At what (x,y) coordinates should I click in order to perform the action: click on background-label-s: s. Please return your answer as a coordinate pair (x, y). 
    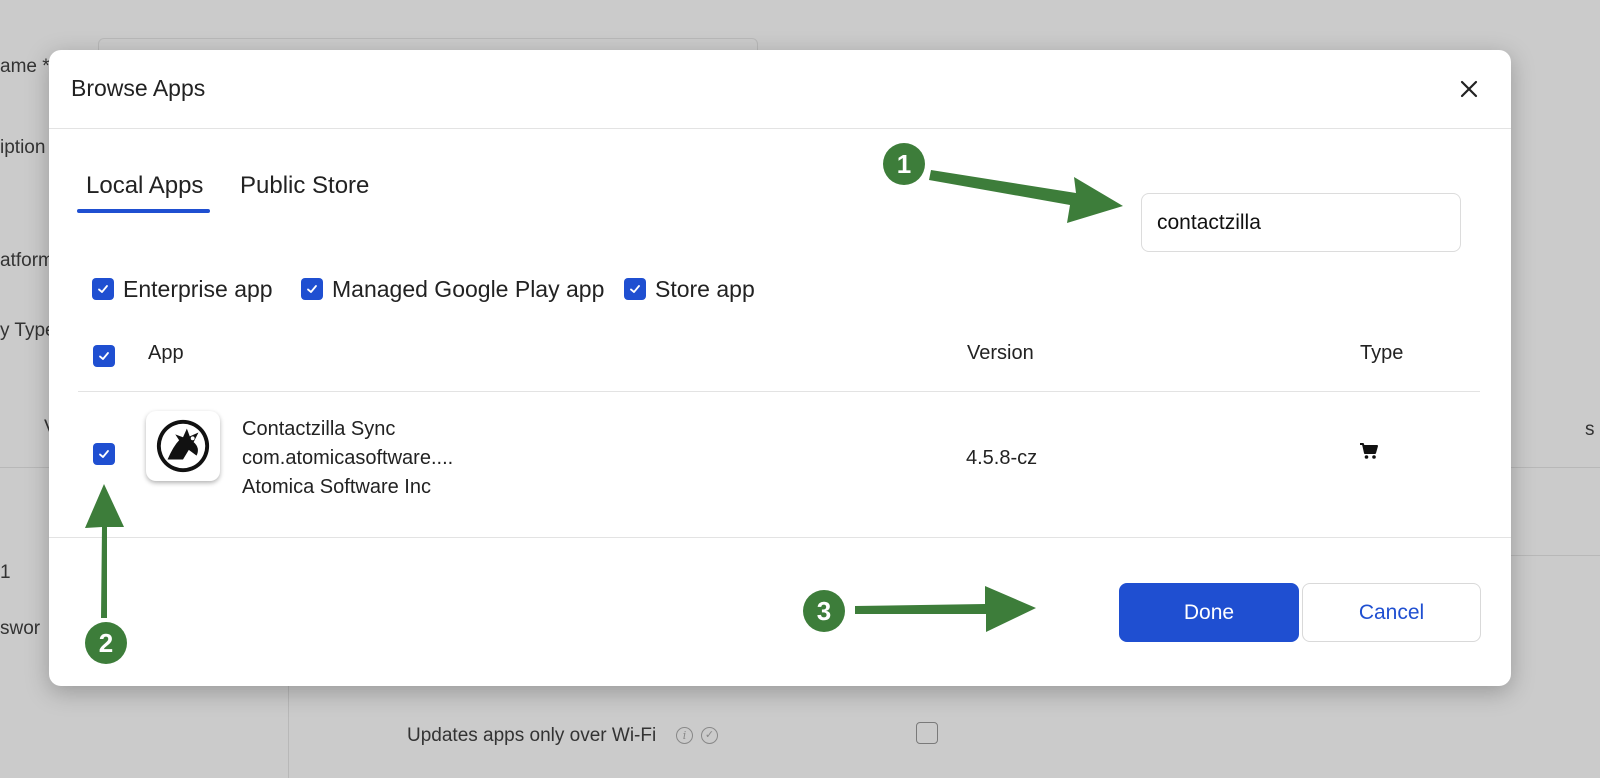
    Looking at the image, I should click on (1590, 429).